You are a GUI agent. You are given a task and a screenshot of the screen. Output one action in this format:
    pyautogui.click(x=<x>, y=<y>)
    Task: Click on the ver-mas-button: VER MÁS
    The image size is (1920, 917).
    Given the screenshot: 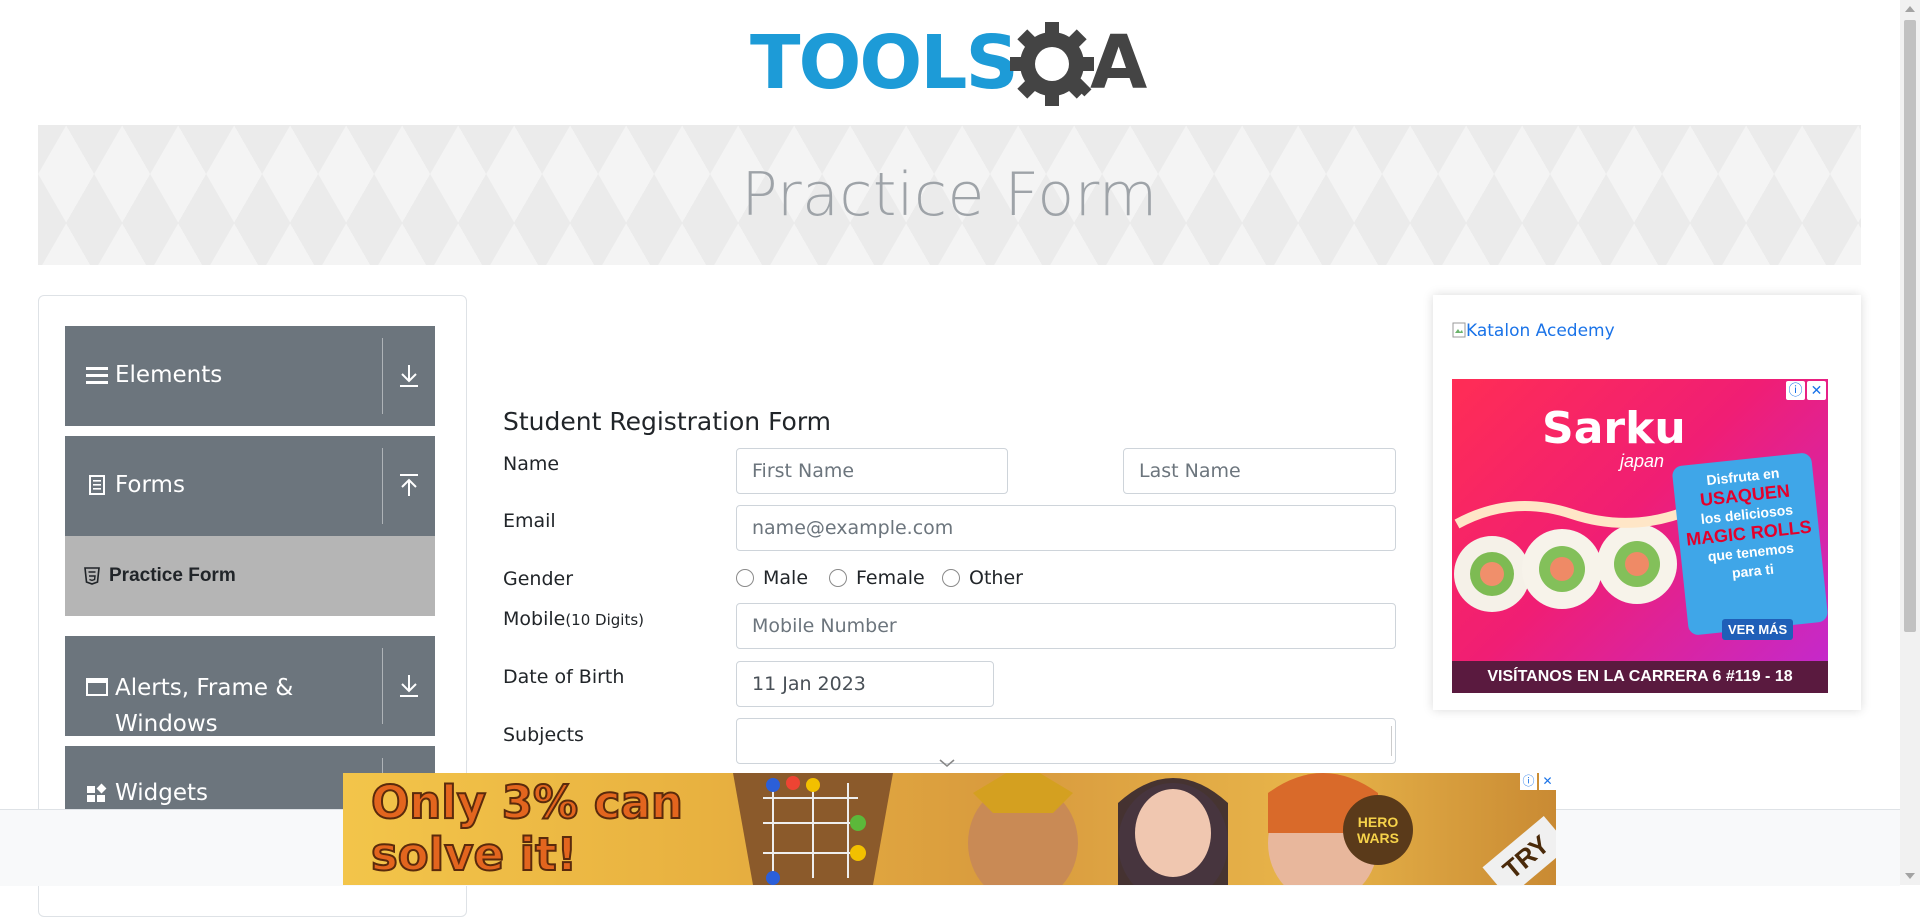 What is the action you would take?
    pyautogui.click(x=1758, y=629)
    